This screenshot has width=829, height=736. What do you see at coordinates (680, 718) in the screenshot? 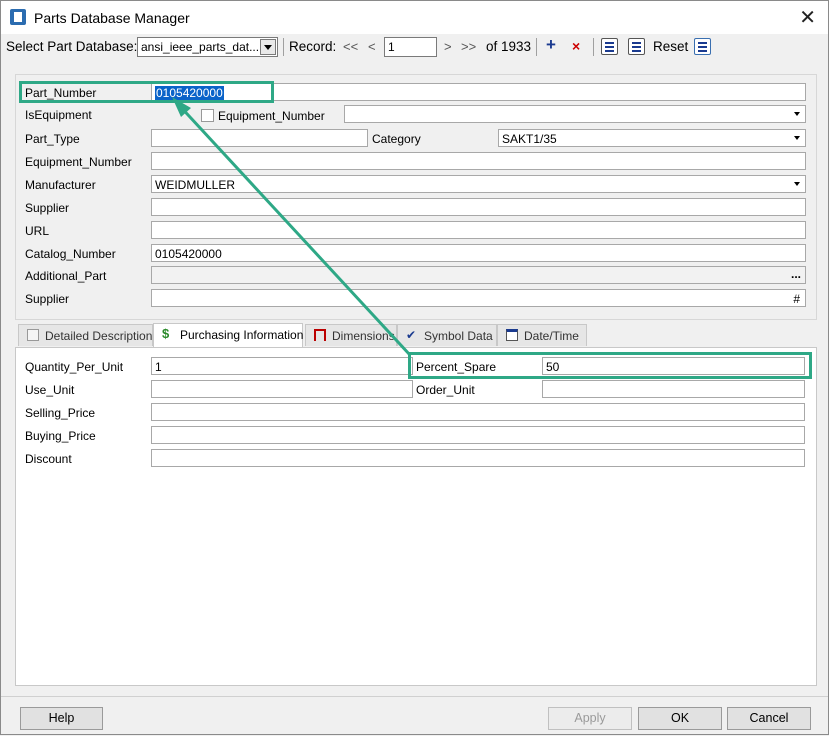
I see `ok-button: OK` at bounding box center [680, 718].